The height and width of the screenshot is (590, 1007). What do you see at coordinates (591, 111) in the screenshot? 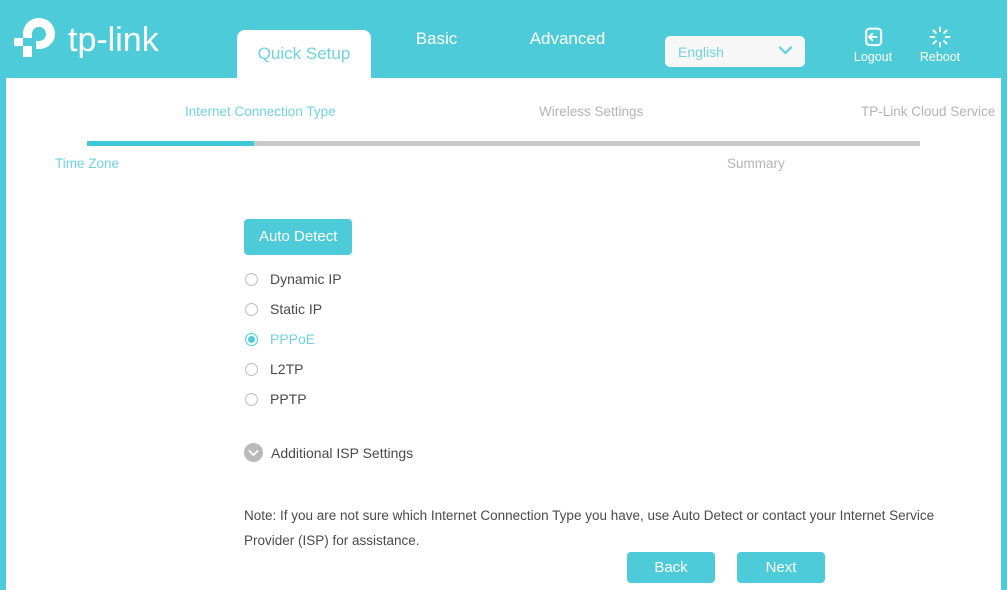
I see `step-wireless-settings: Wireless Settings` at bounding box center [591, 111].